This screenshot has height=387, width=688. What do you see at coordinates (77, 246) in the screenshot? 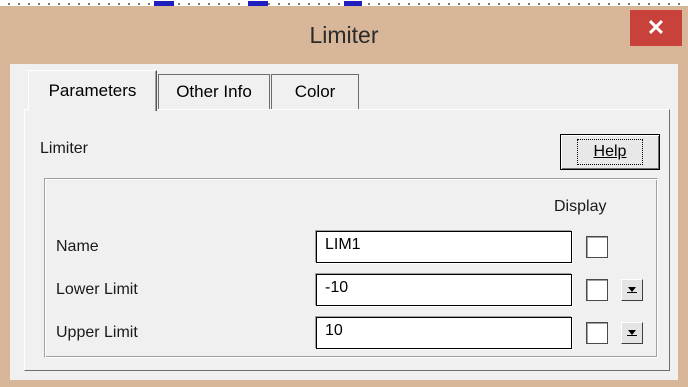
I see `name-label: Name` at bounding box center [77, 246].